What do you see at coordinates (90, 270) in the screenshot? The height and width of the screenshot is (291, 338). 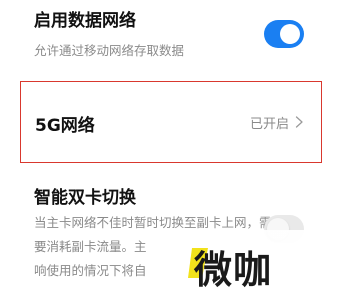 I see `smart-dual-sim-description-line: 响使用的情况下将自` at bounding box center [90, 270].